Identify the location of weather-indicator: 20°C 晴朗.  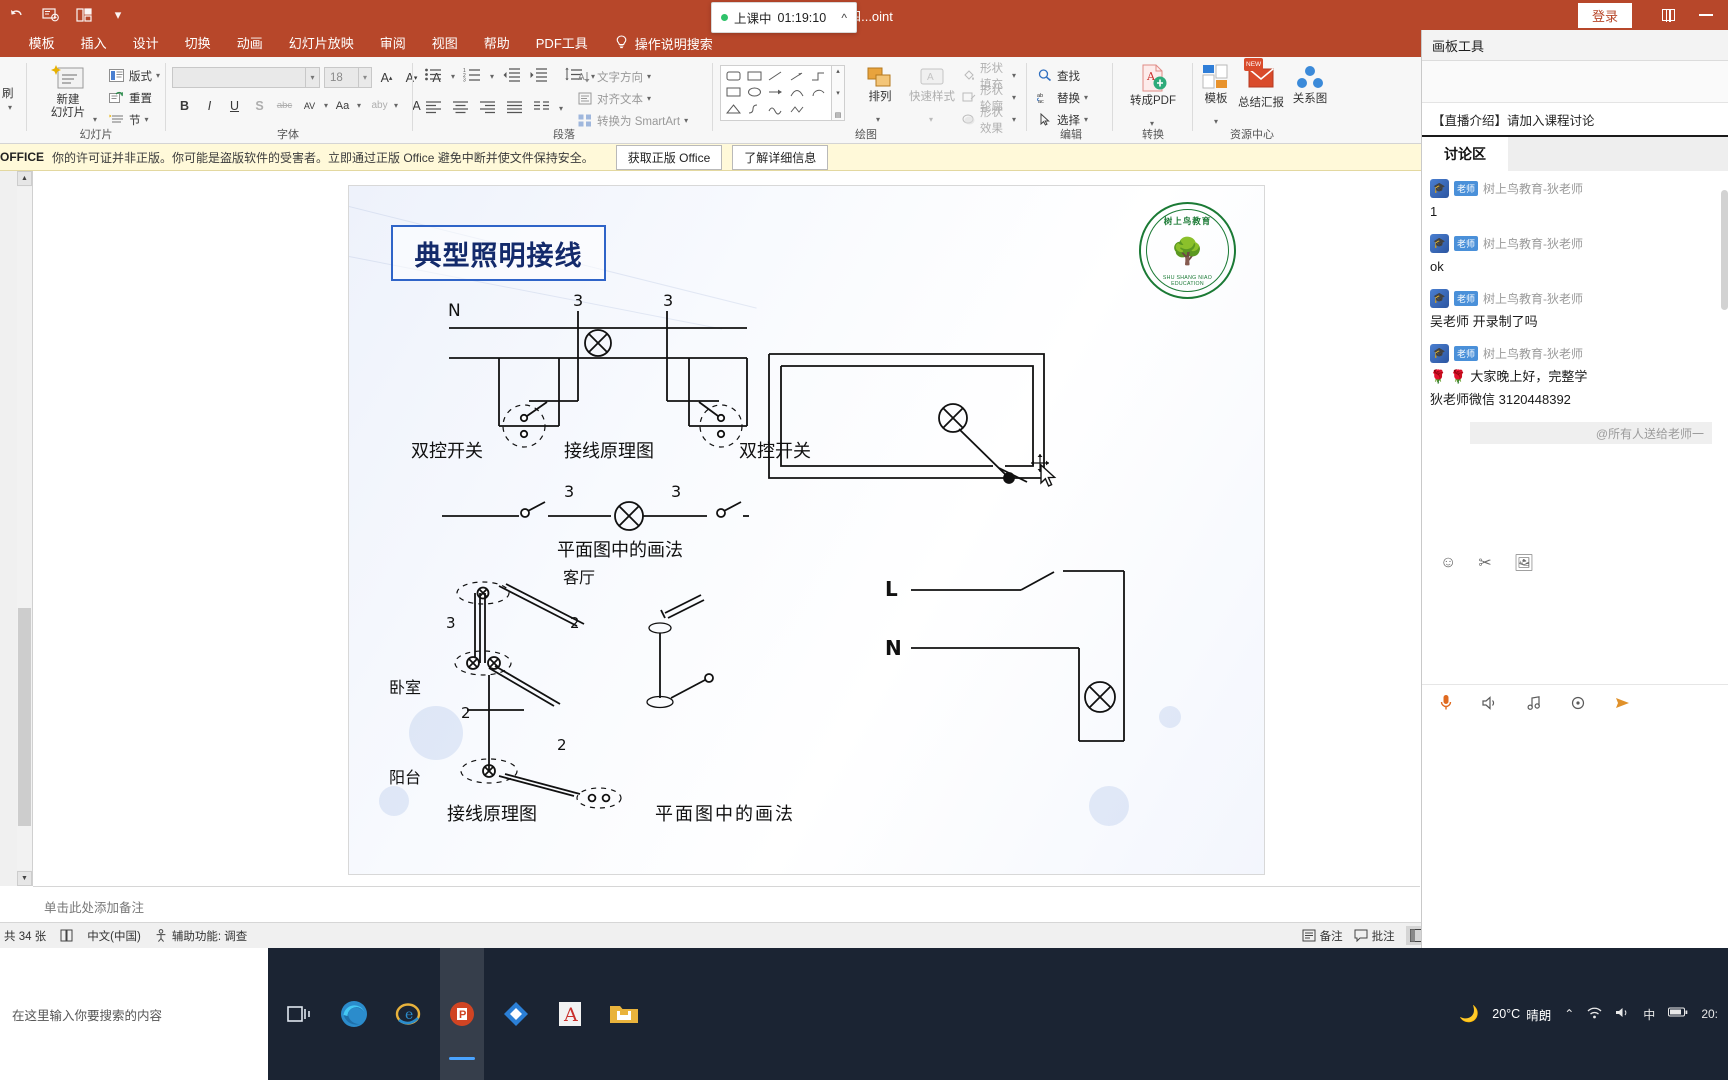
(1521, 1014).